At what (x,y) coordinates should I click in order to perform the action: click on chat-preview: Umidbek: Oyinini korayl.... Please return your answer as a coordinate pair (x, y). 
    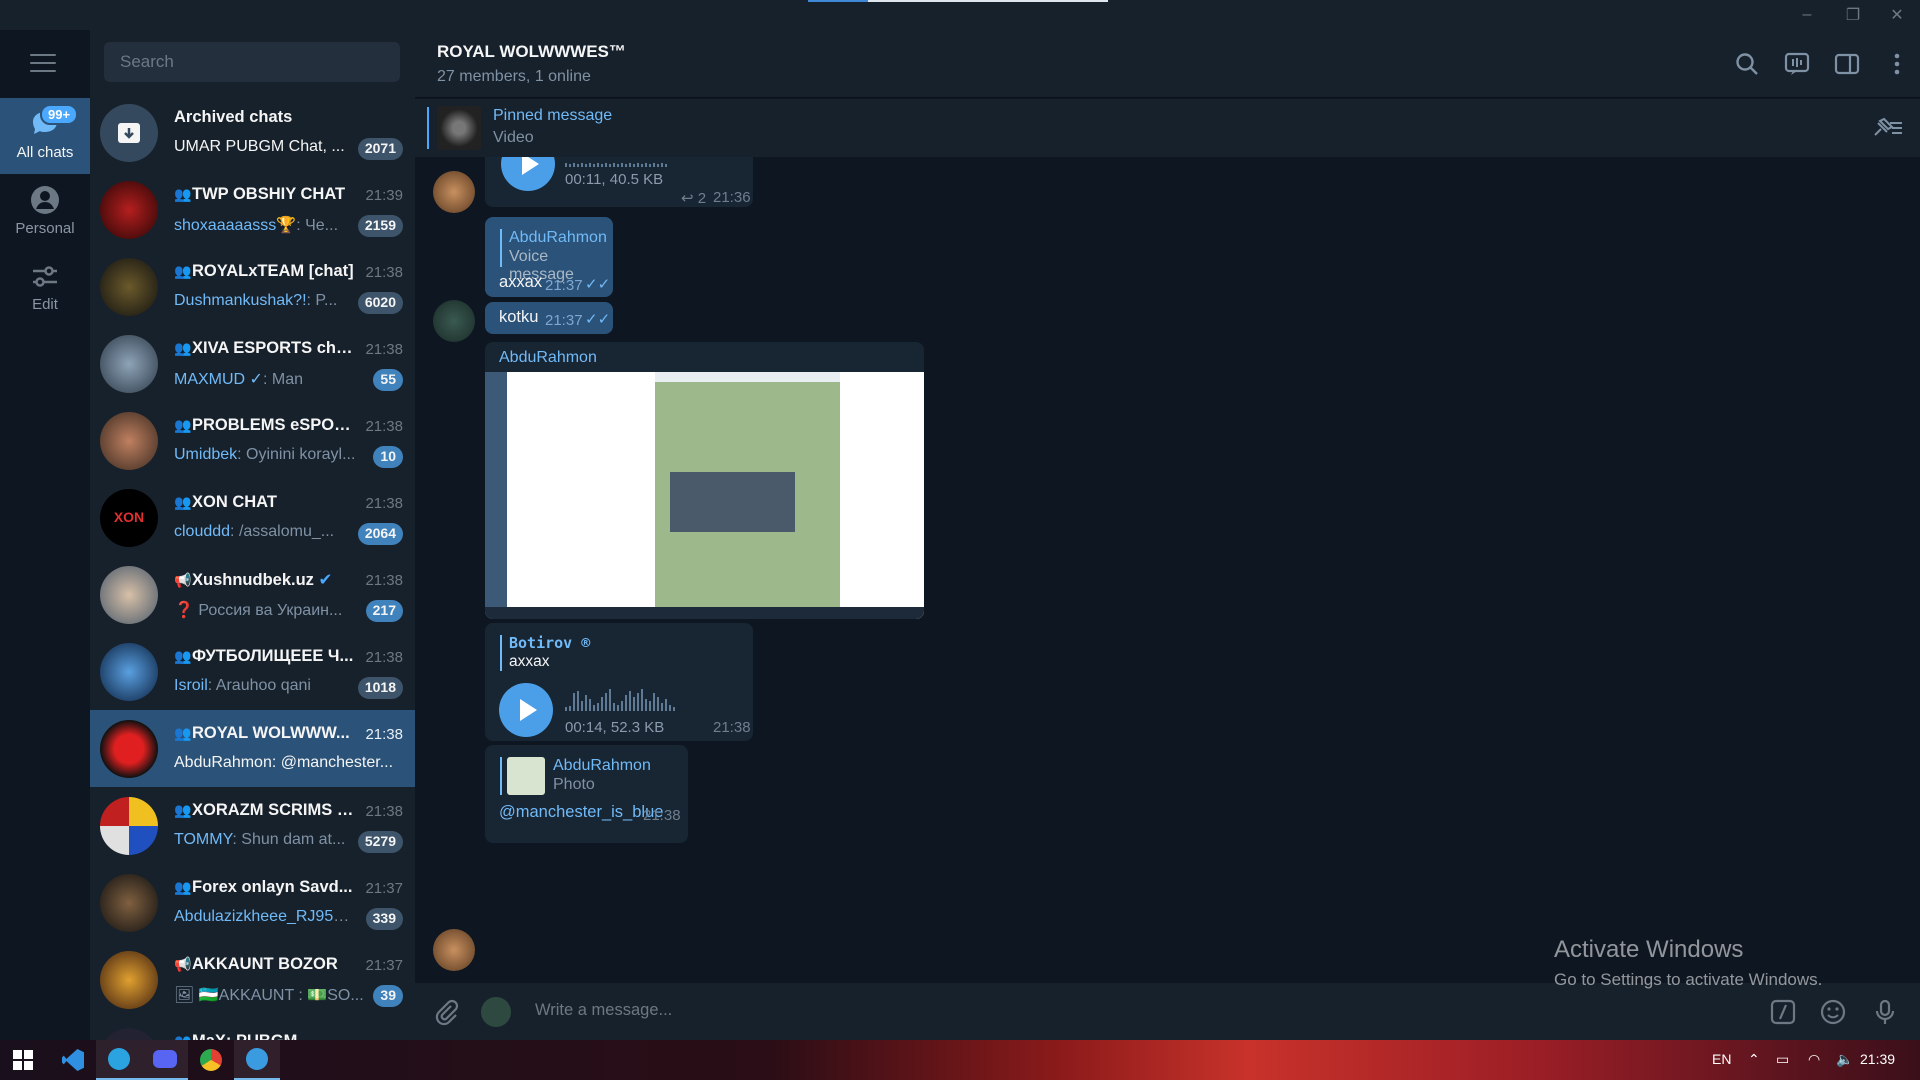
    Looking at the image, I should click on (265, 454).